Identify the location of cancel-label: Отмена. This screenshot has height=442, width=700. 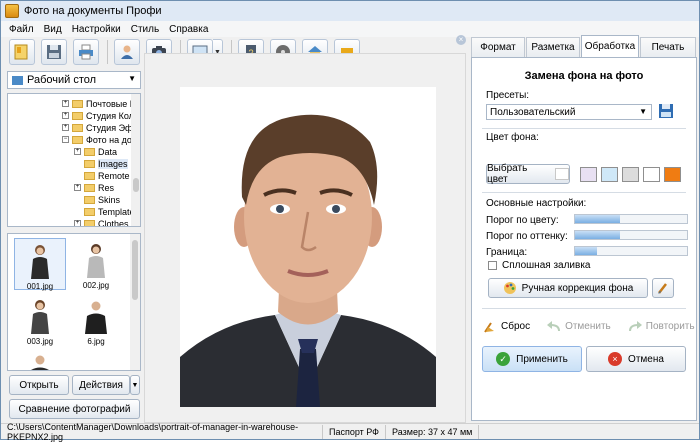
(646, 359).